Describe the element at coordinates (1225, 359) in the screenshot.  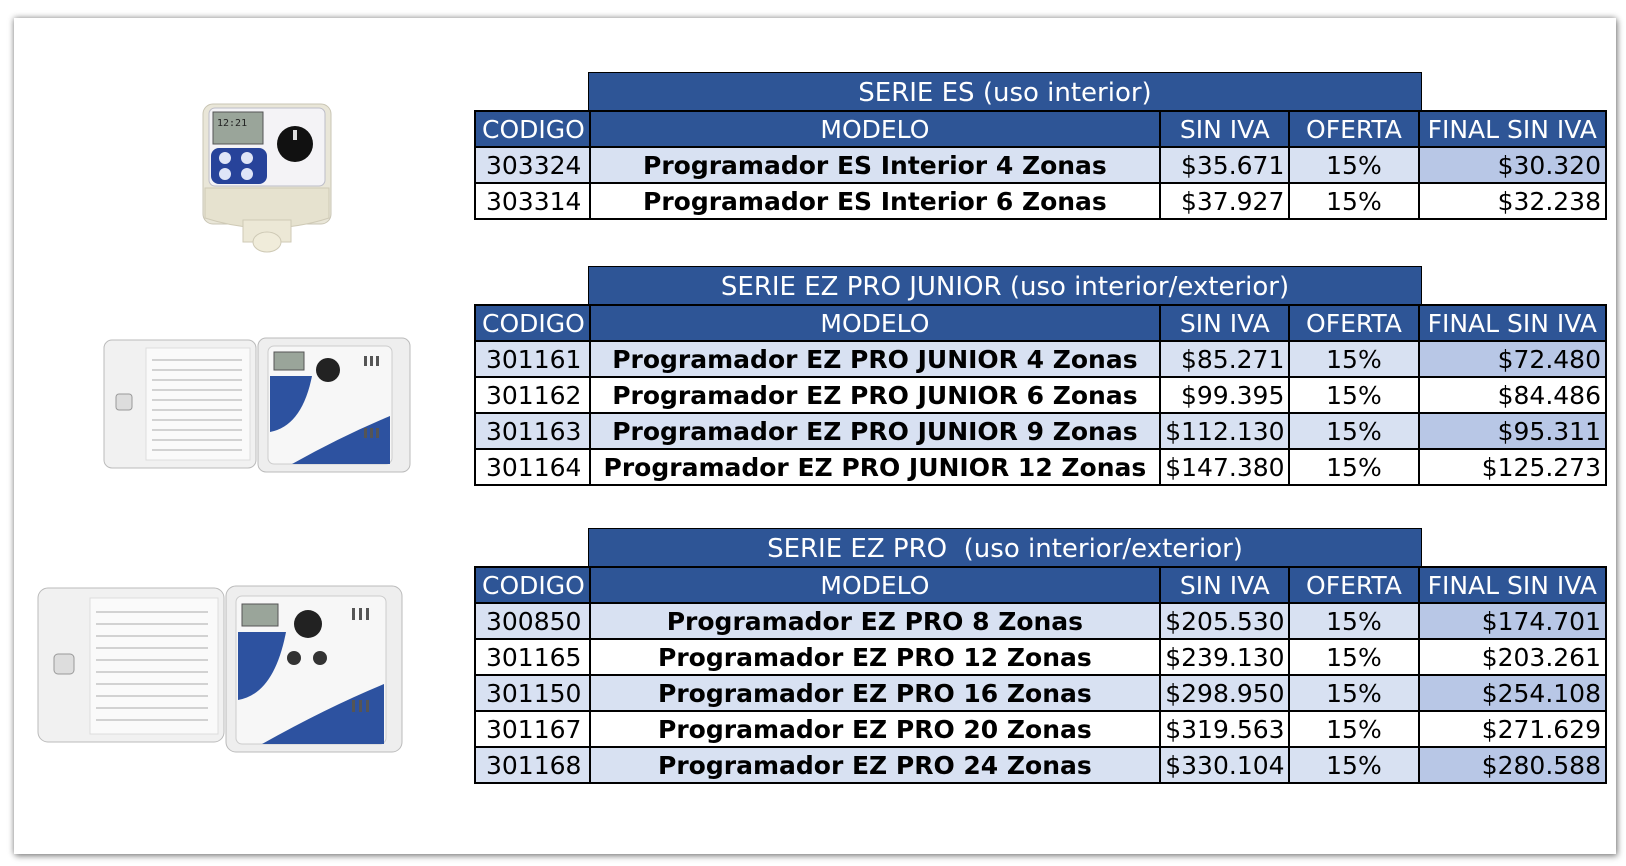
I see `cell-price: $85.271` at that location.